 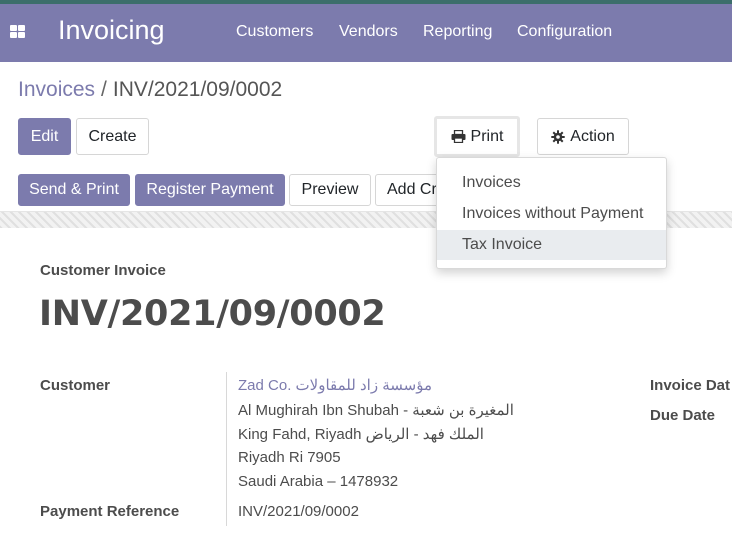 I want to click on register-payment-label: Register Payment, so click(x=210, y=189).